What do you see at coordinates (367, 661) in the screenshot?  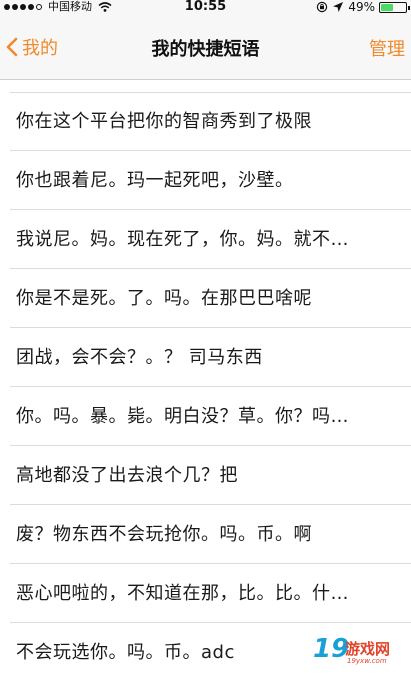 I see `watermark-url: 19yxw.com` at bounding box center [367, 661].